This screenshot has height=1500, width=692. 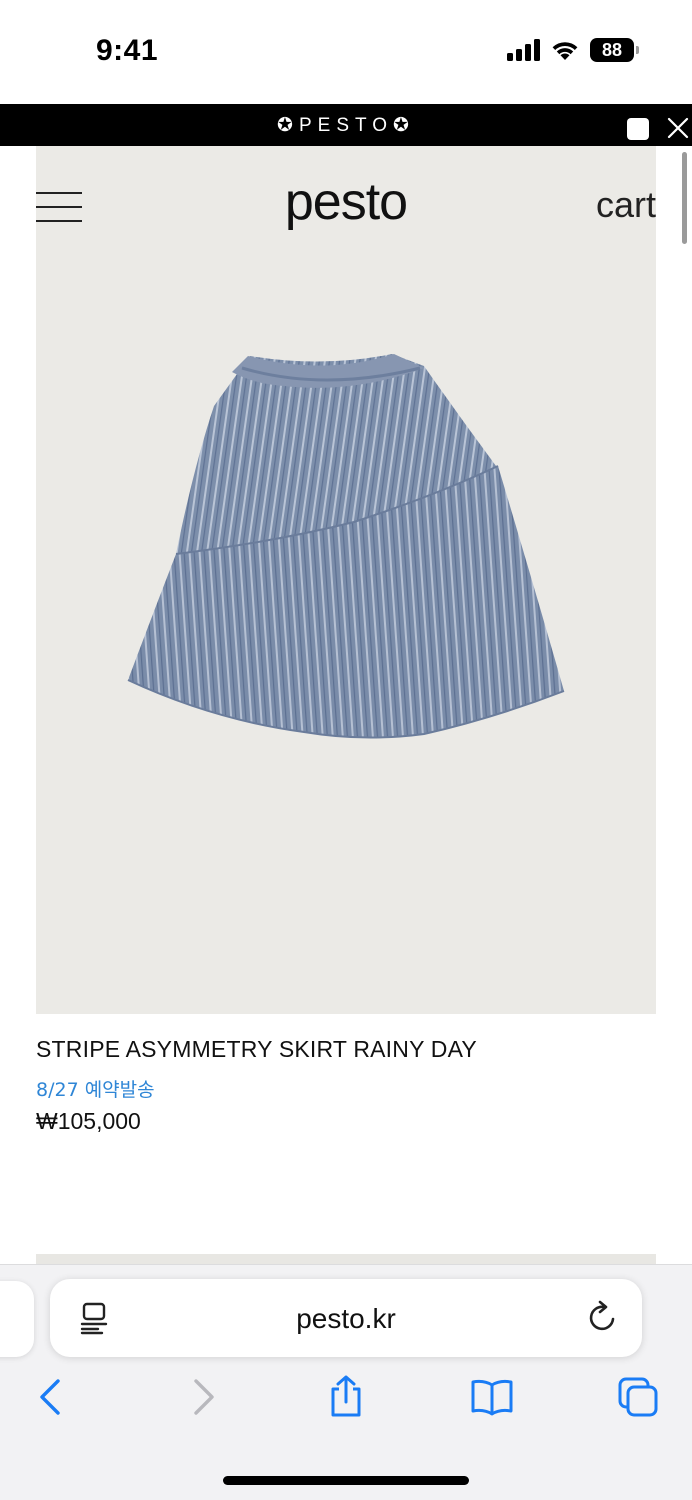 What do you see at coordinates (202, 1397) in the screenshot?
I see `forward-icon` at bounding box center [202, 1397].